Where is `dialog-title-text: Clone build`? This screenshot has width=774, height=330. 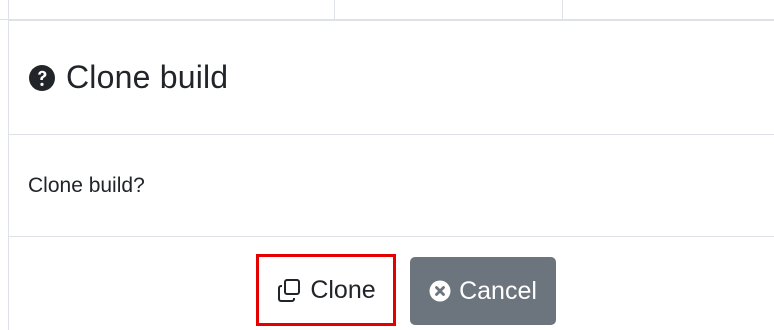
dialog-title-text: Clone build is located at coordinates (147, 77).